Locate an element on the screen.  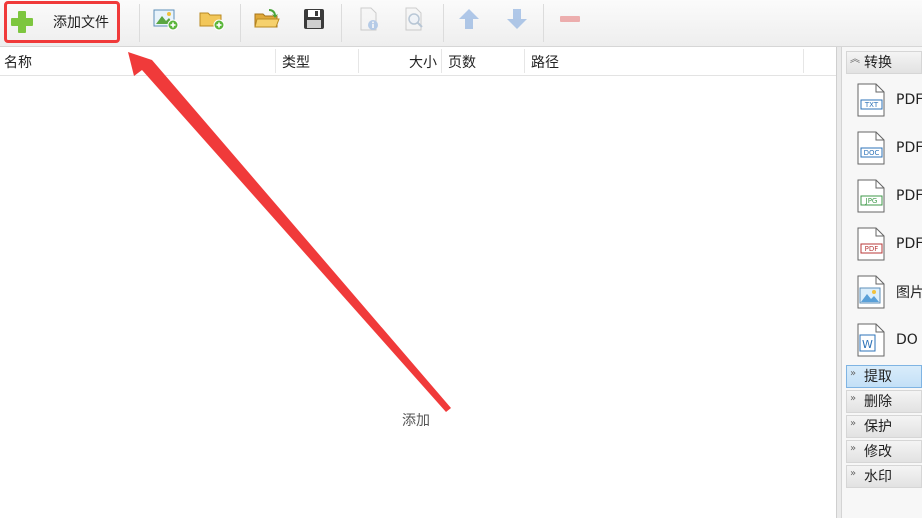
convert-item-image: 图片 is located at coordinates (889, 292).